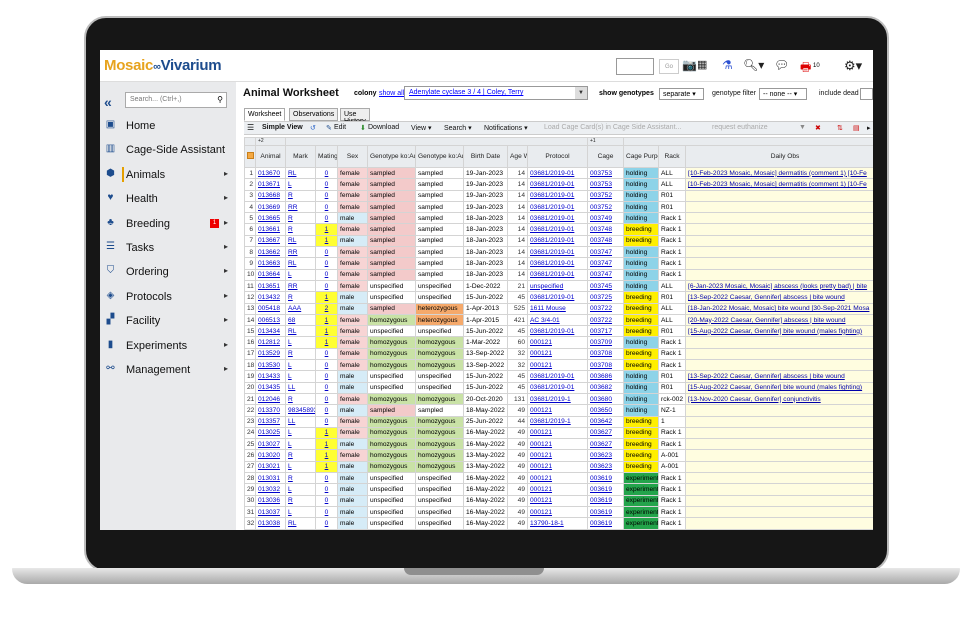 This screenshot has height=630, width=971. I want to click on mark-link: LL, so click(300, 421).